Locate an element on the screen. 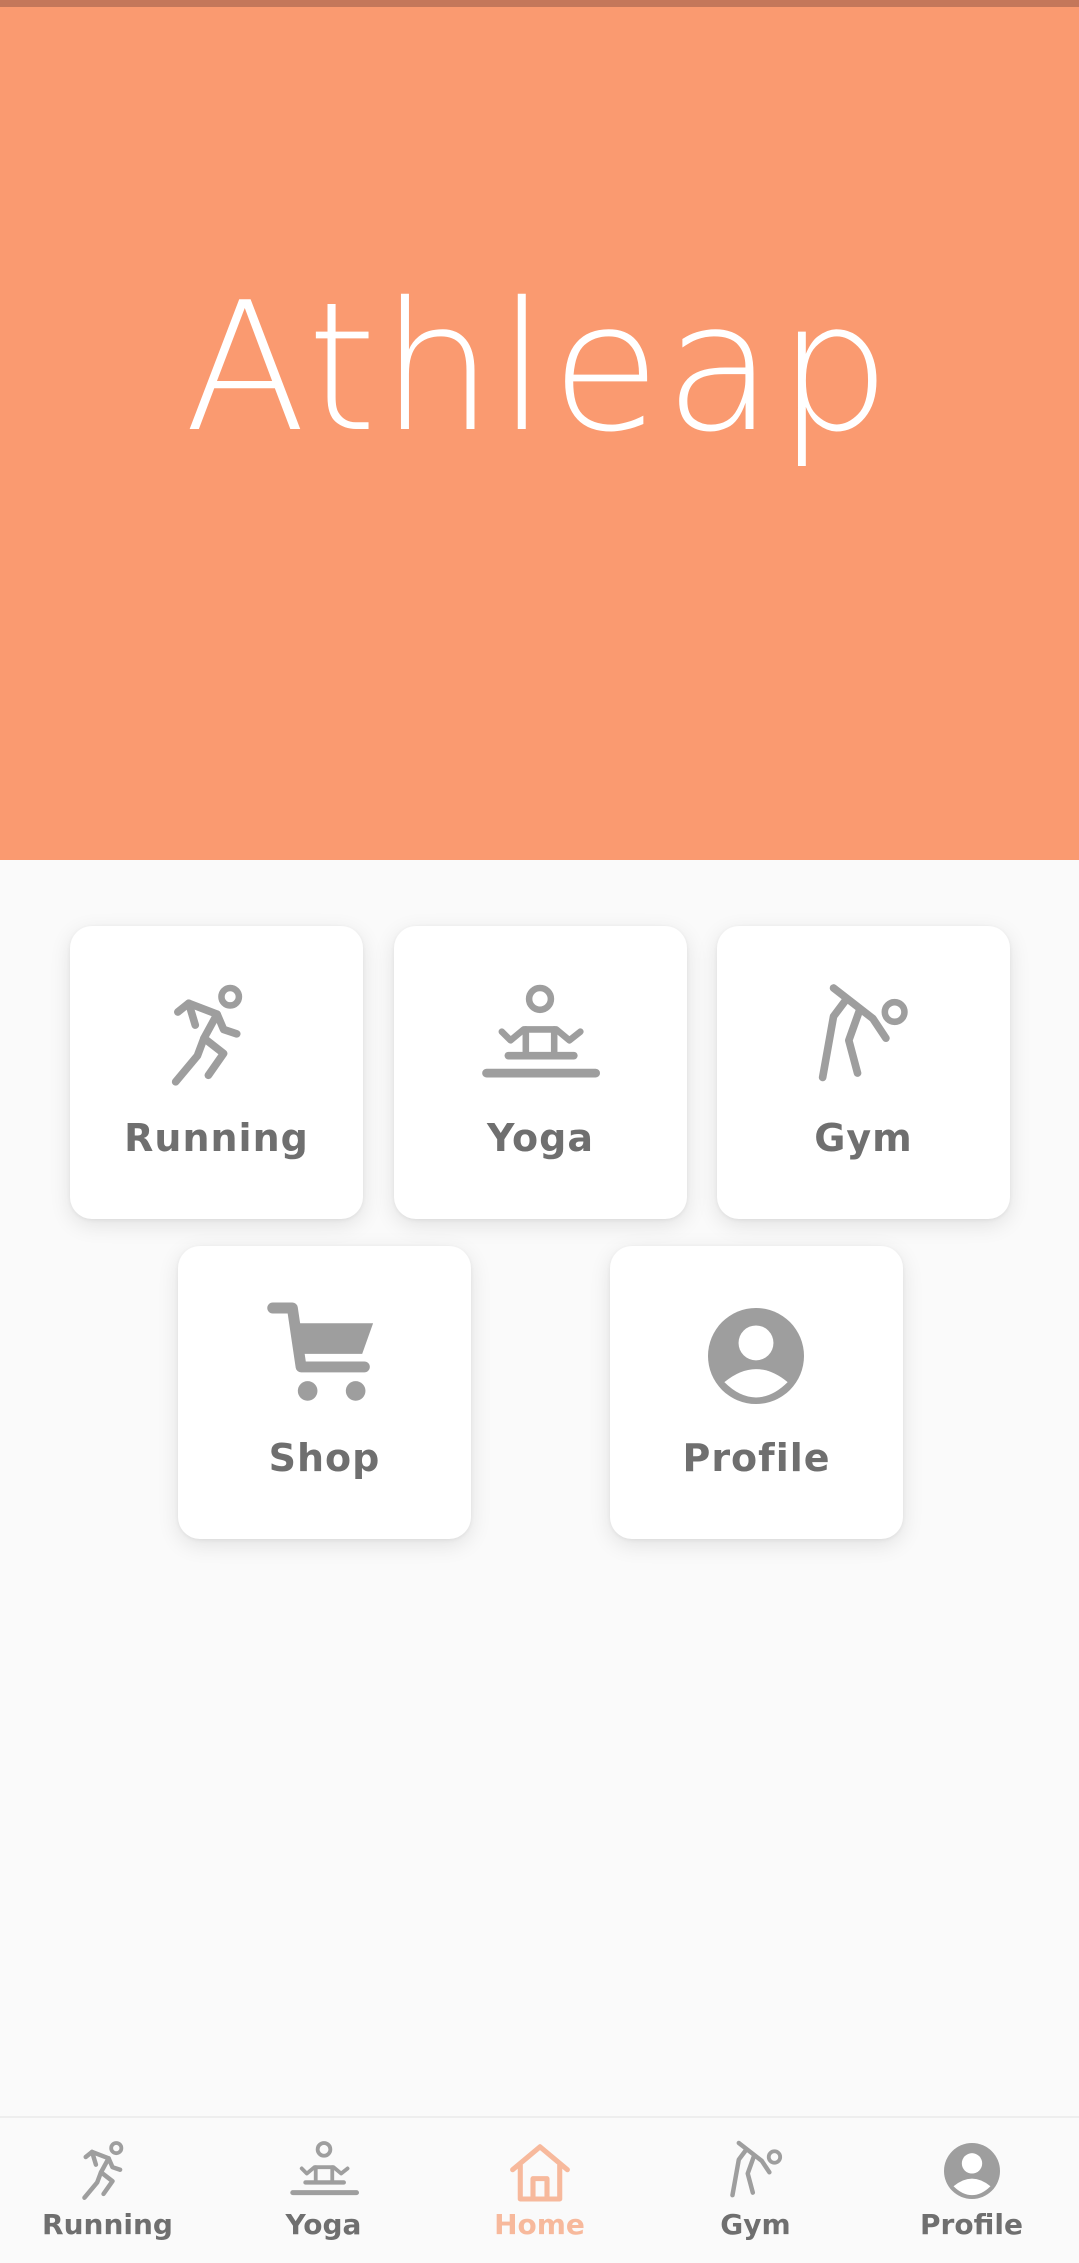  nav-item-label: Running is located at coordinates (107, 2224).